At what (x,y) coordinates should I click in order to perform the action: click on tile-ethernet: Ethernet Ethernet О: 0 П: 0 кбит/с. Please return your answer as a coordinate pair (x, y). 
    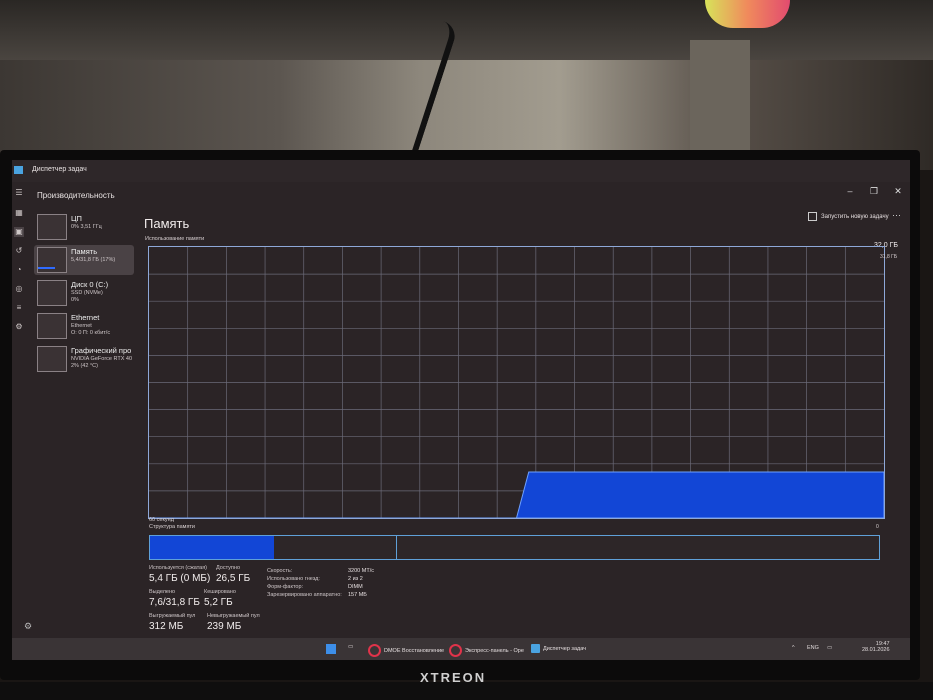
    Looking at the image, I should click on (84, 326).